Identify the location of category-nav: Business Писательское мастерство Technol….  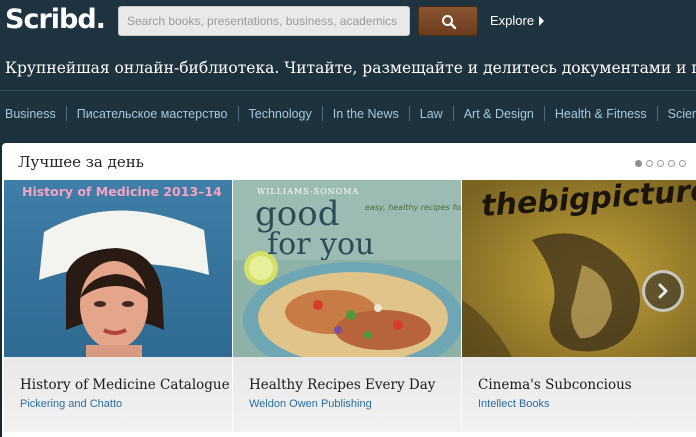
(350, 113).